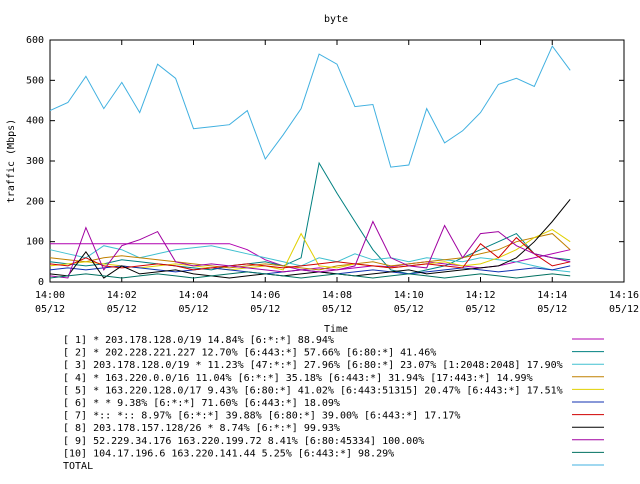  Describe the element at coordinates (35, 201) in the screenshot. I see `y-tick-label: 200` at that location.